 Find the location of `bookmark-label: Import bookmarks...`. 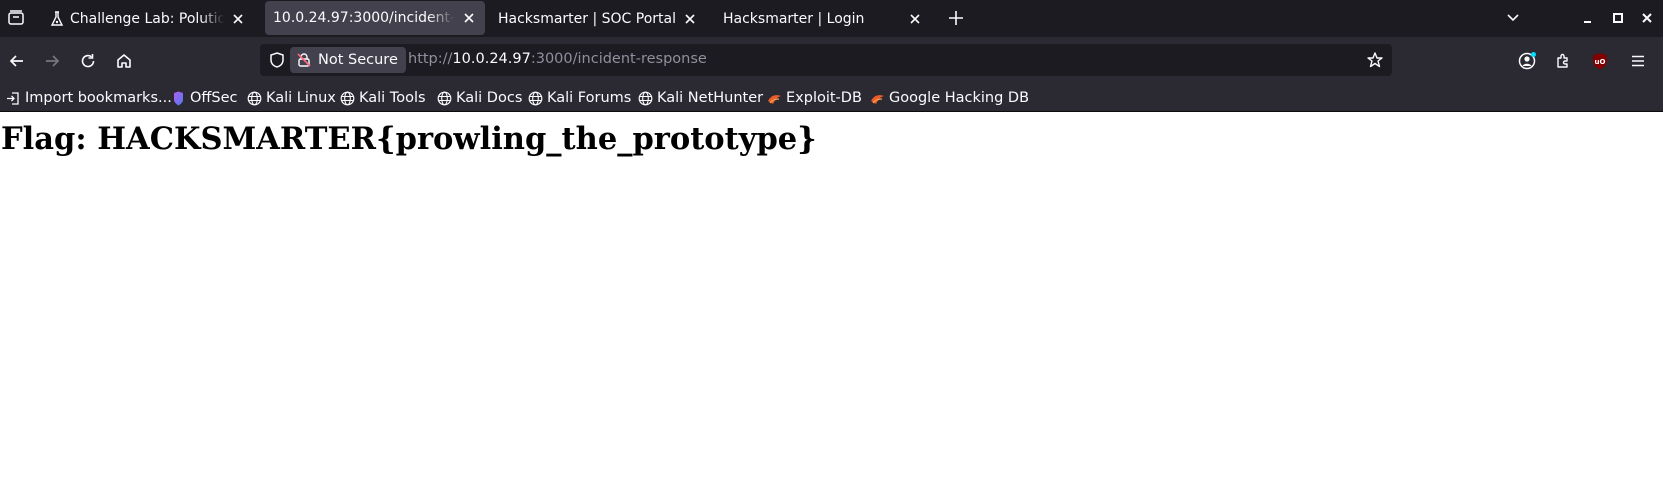

bookmark-label: Import bookmarks... is located at coordinates (98, 98).